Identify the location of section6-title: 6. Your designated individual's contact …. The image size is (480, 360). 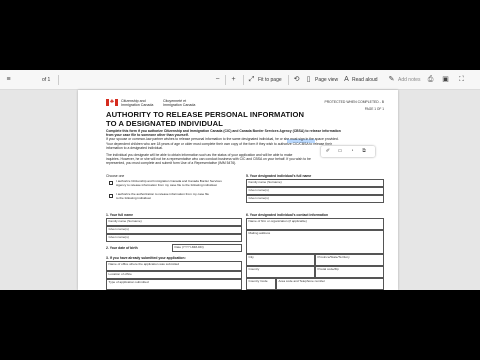
(287, 215).